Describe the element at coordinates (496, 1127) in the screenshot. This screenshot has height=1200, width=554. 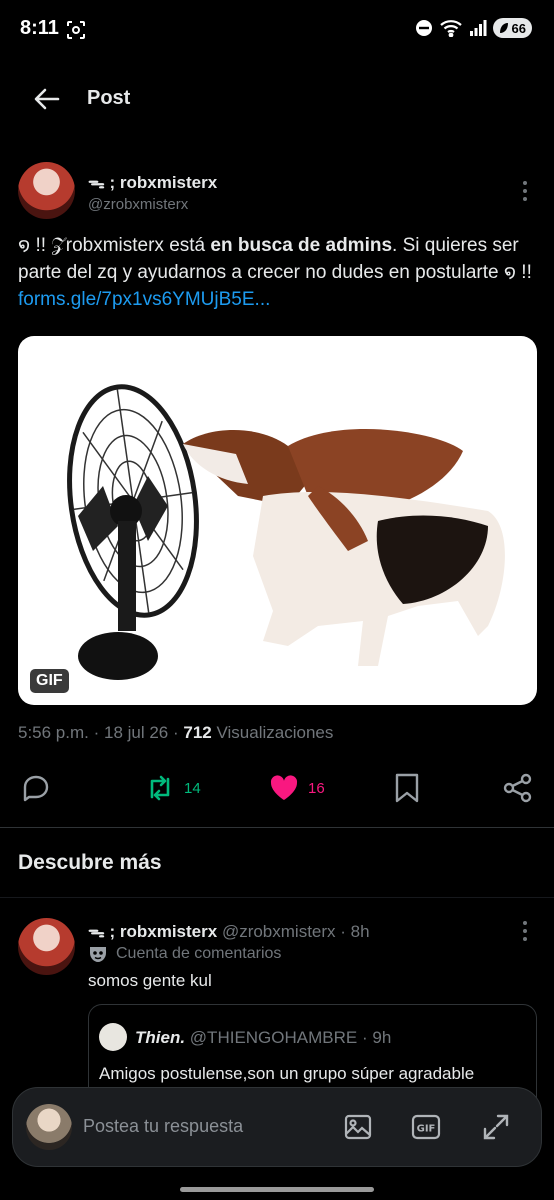
I see `expand-icon` at that location.